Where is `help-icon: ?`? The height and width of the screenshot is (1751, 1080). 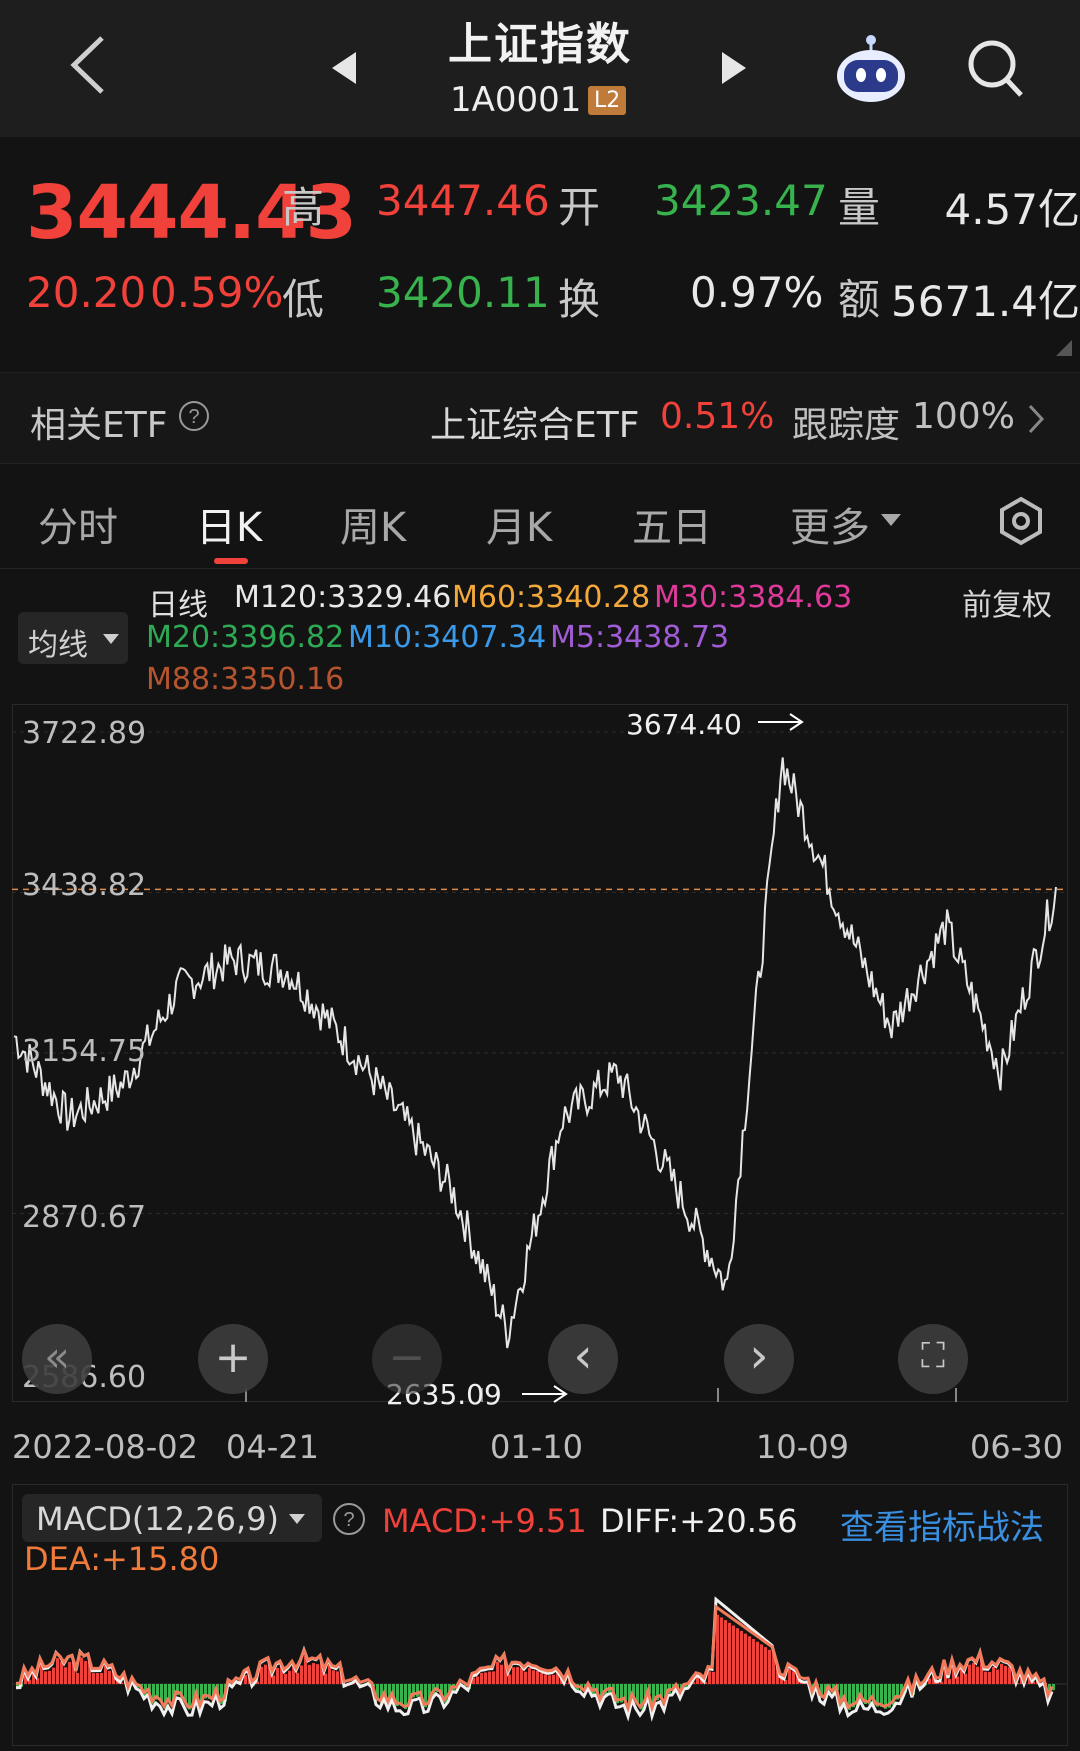
help-icon: ? is located at coordinates (194, 418).